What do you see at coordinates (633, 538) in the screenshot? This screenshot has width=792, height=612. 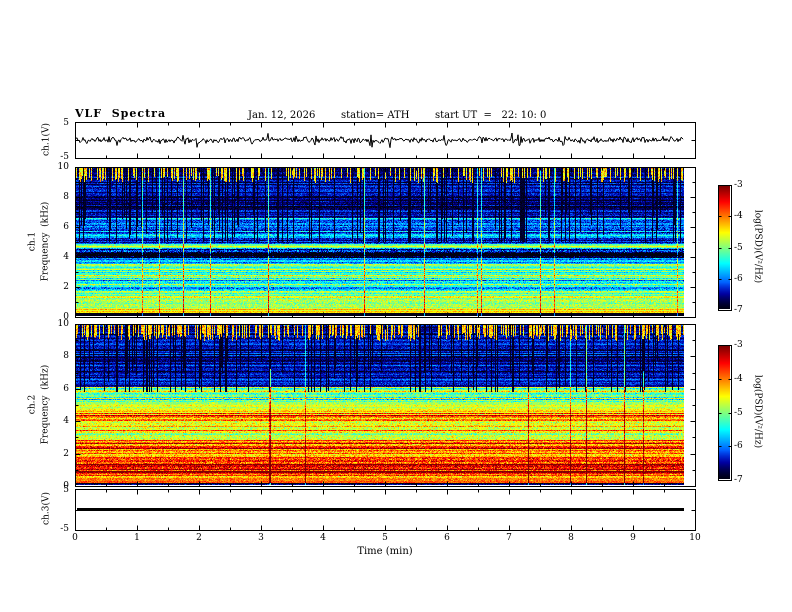 I see `time-tick-label: 9` at bounding box center [633, 538].